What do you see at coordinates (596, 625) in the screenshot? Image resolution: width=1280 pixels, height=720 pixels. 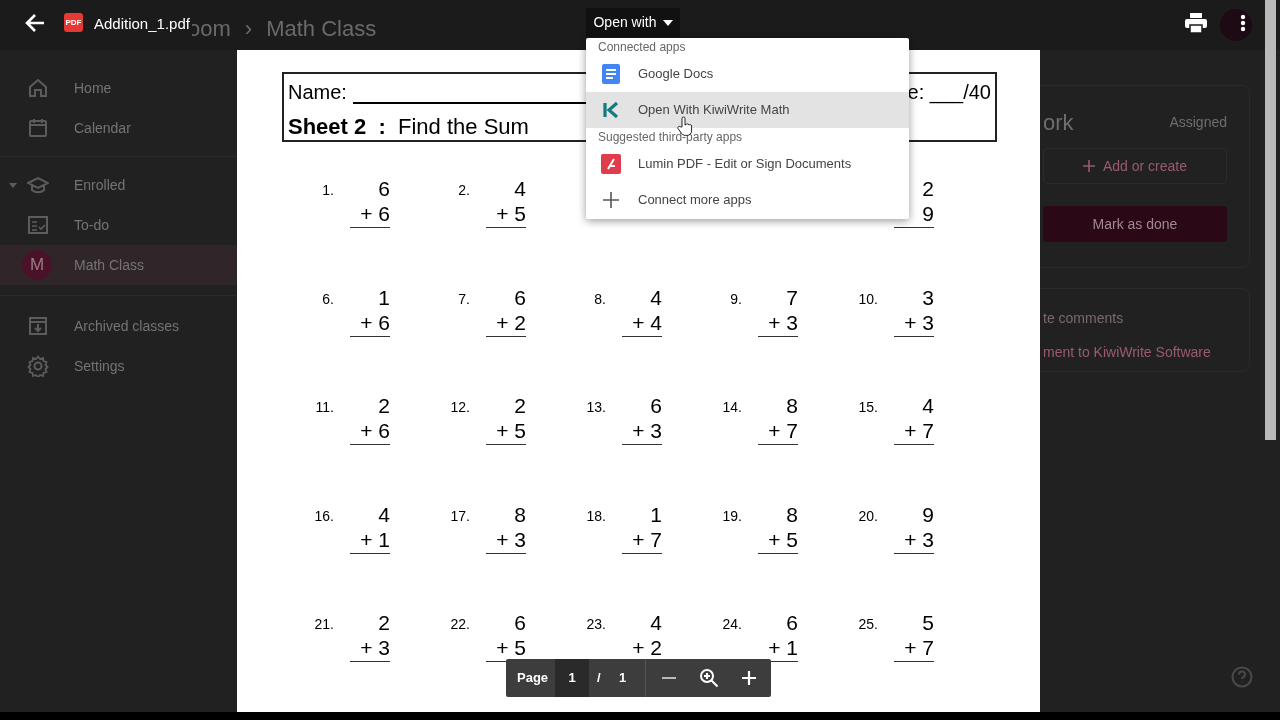 I see `problem-number: 23.` at bounding box center [596, 625].